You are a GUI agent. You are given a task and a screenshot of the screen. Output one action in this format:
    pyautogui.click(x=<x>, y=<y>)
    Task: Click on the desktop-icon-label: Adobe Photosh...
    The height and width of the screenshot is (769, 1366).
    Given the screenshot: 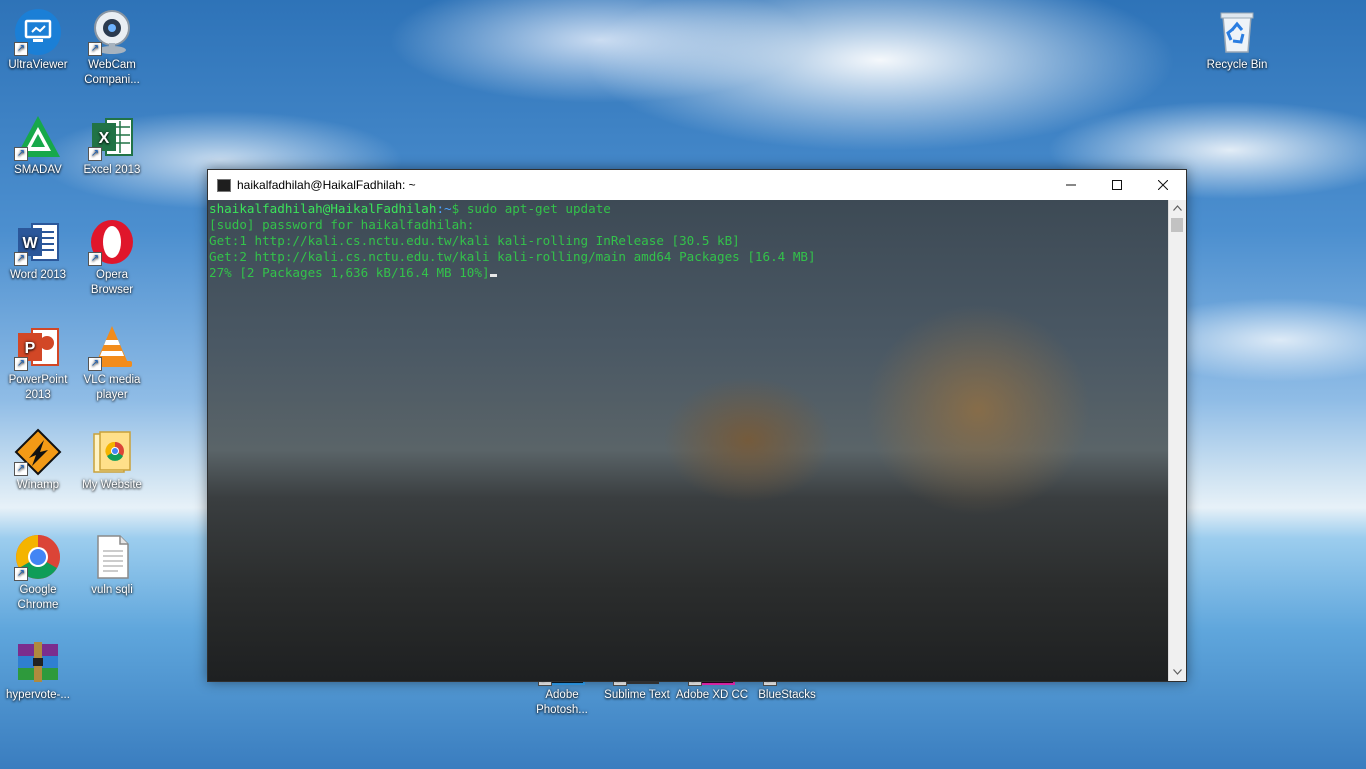 What is the action you would take?
    pyautogui.click(x=562, y=702)
    